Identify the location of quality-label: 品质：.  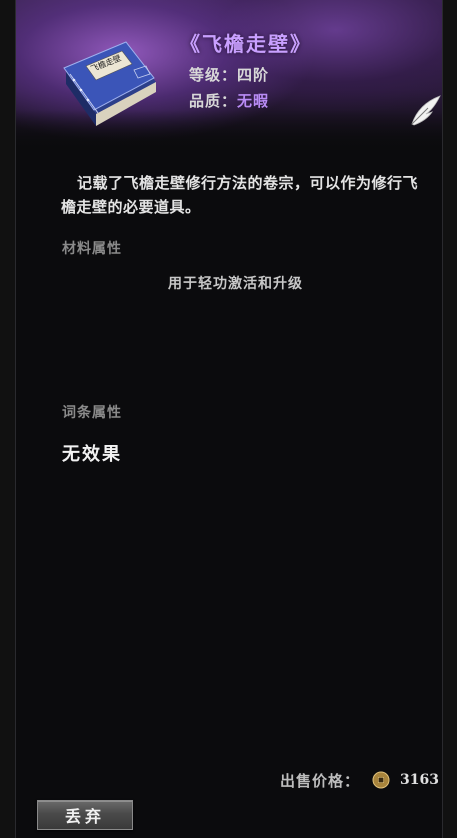
(213, 101).